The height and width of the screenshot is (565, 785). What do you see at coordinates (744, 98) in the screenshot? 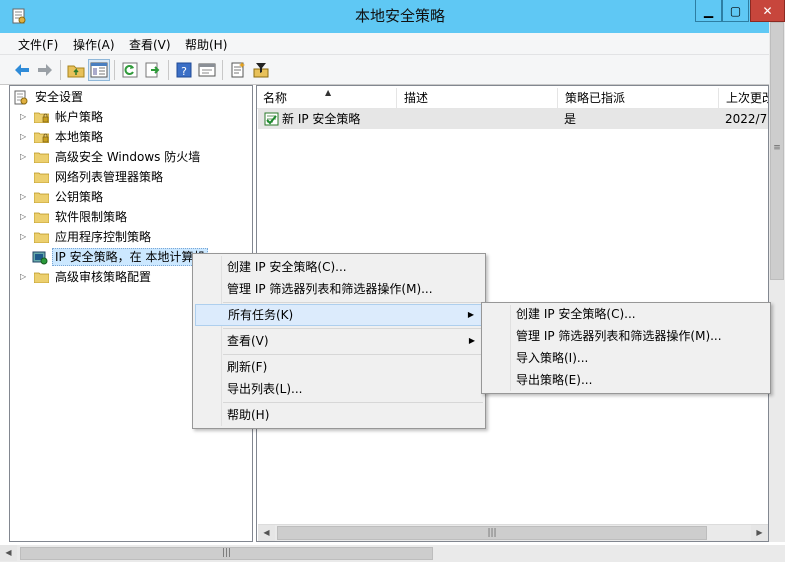
I see `column-header-modified: 上次更改` at bounding box center [744, 98].